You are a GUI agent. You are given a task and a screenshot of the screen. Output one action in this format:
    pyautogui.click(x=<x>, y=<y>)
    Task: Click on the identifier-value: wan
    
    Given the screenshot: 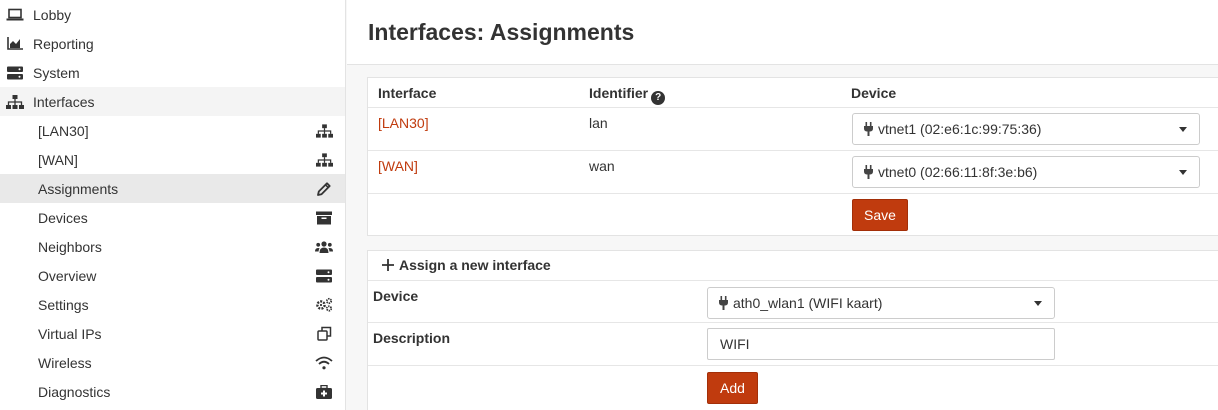 What is the action you would take?
    pyautogui.click(x=602, y=166)
    